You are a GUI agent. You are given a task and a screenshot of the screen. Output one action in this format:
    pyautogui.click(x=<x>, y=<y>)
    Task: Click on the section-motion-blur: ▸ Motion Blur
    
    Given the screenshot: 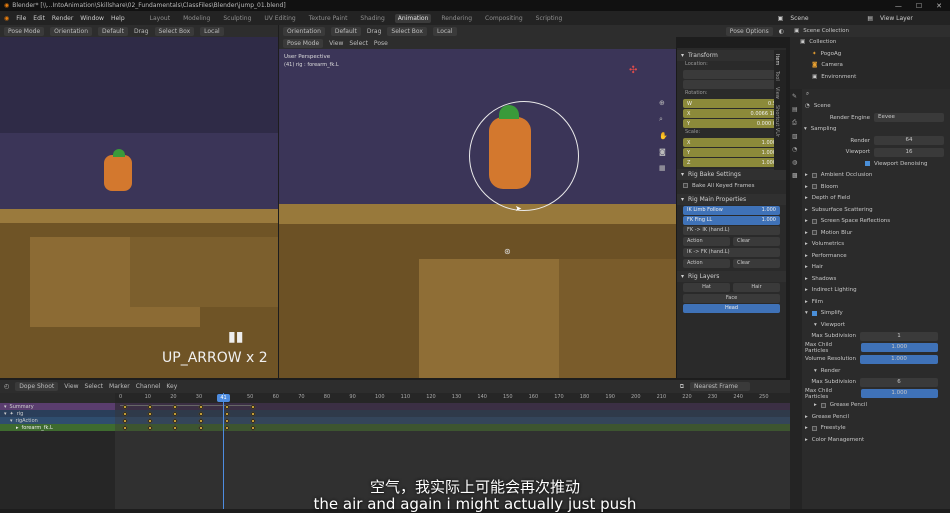 What is the action you would take?
    pyautogui.click(x=870, y=233)
    